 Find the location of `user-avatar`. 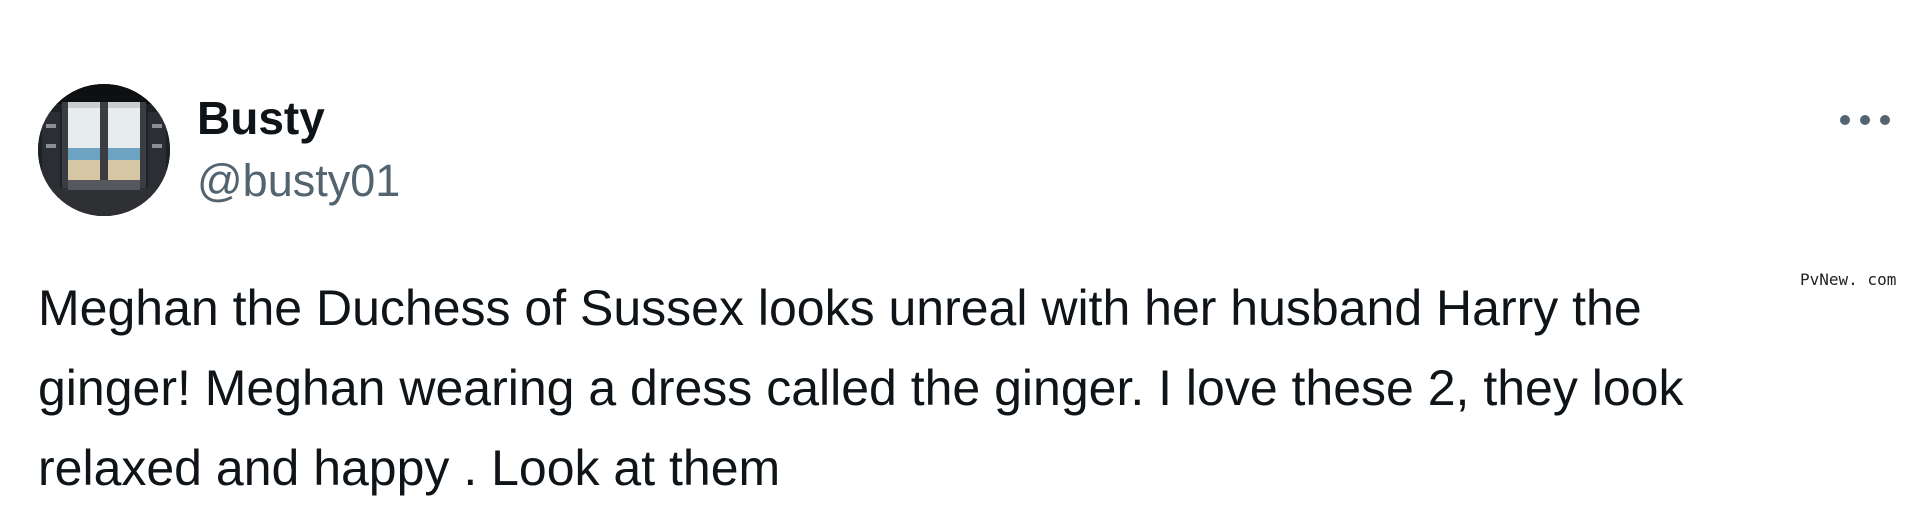

user-avatar is located at coordinates (104, 150).